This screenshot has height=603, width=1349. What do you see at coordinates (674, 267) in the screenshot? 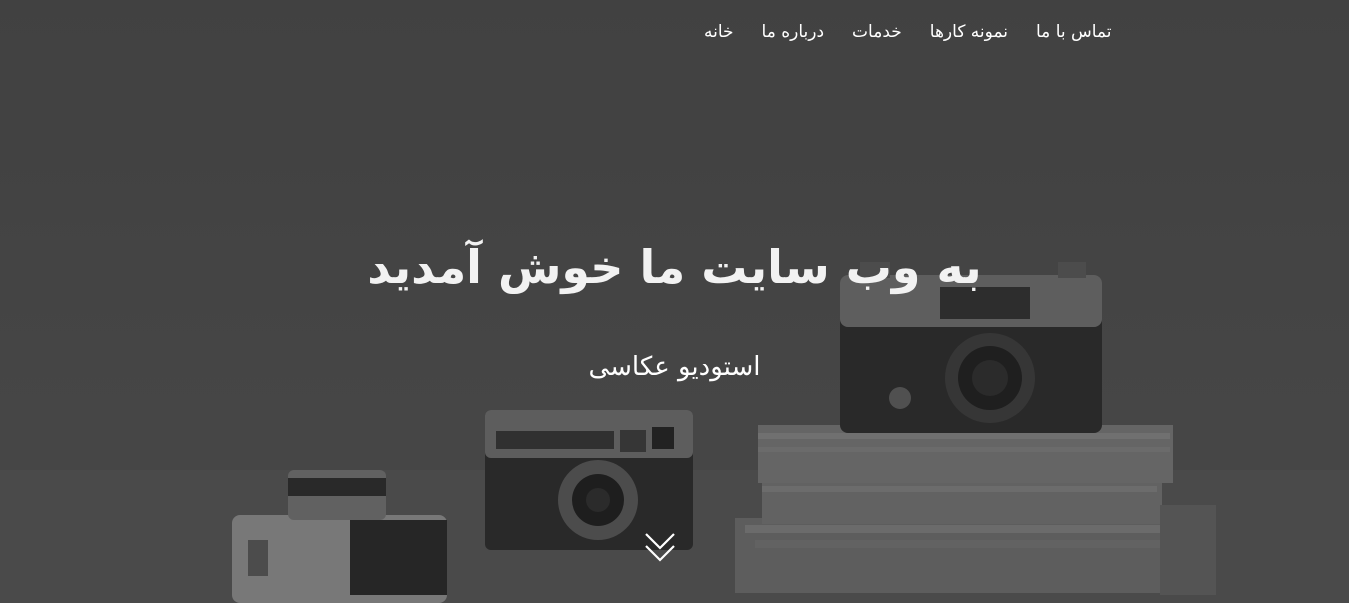
I see `hero-title: به وب سایت ما خوش آمدید` at bounding box center [674, 267].